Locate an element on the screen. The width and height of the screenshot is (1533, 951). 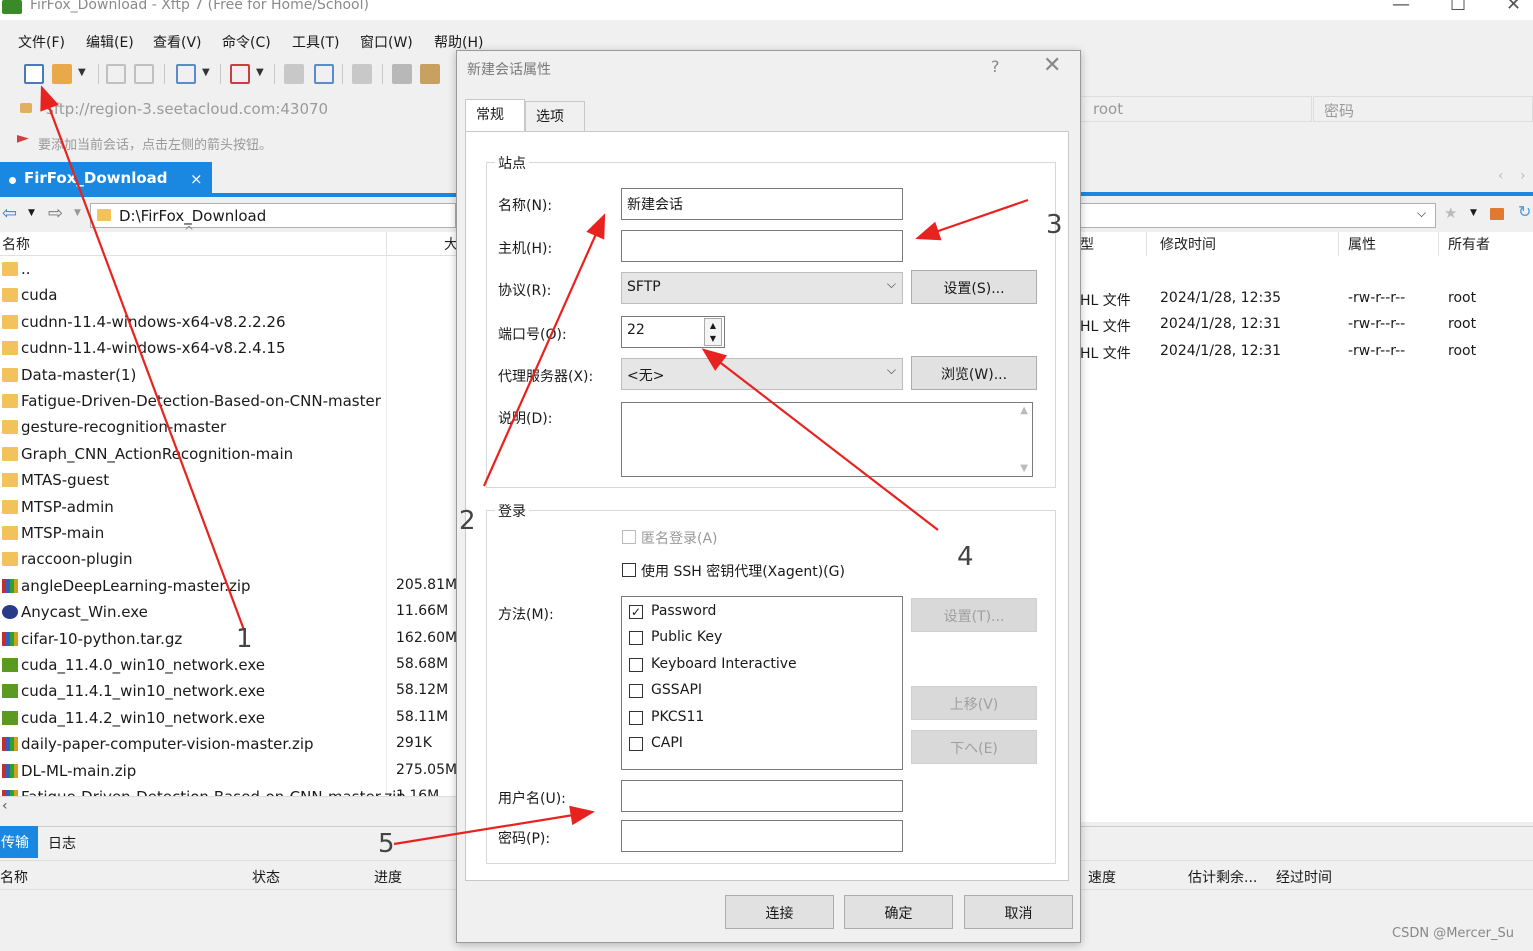
annotation-4: 4 is located at coordinates (965, 557).